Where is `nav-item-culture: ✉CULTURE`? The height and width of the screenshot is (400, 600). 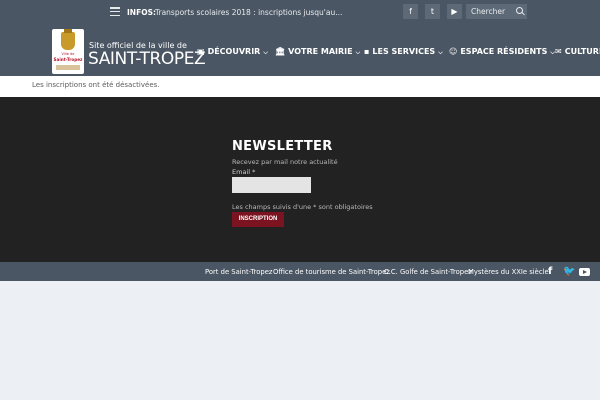
nav-item-culture: ✉CULTURE is located at coordinates (577, 51).